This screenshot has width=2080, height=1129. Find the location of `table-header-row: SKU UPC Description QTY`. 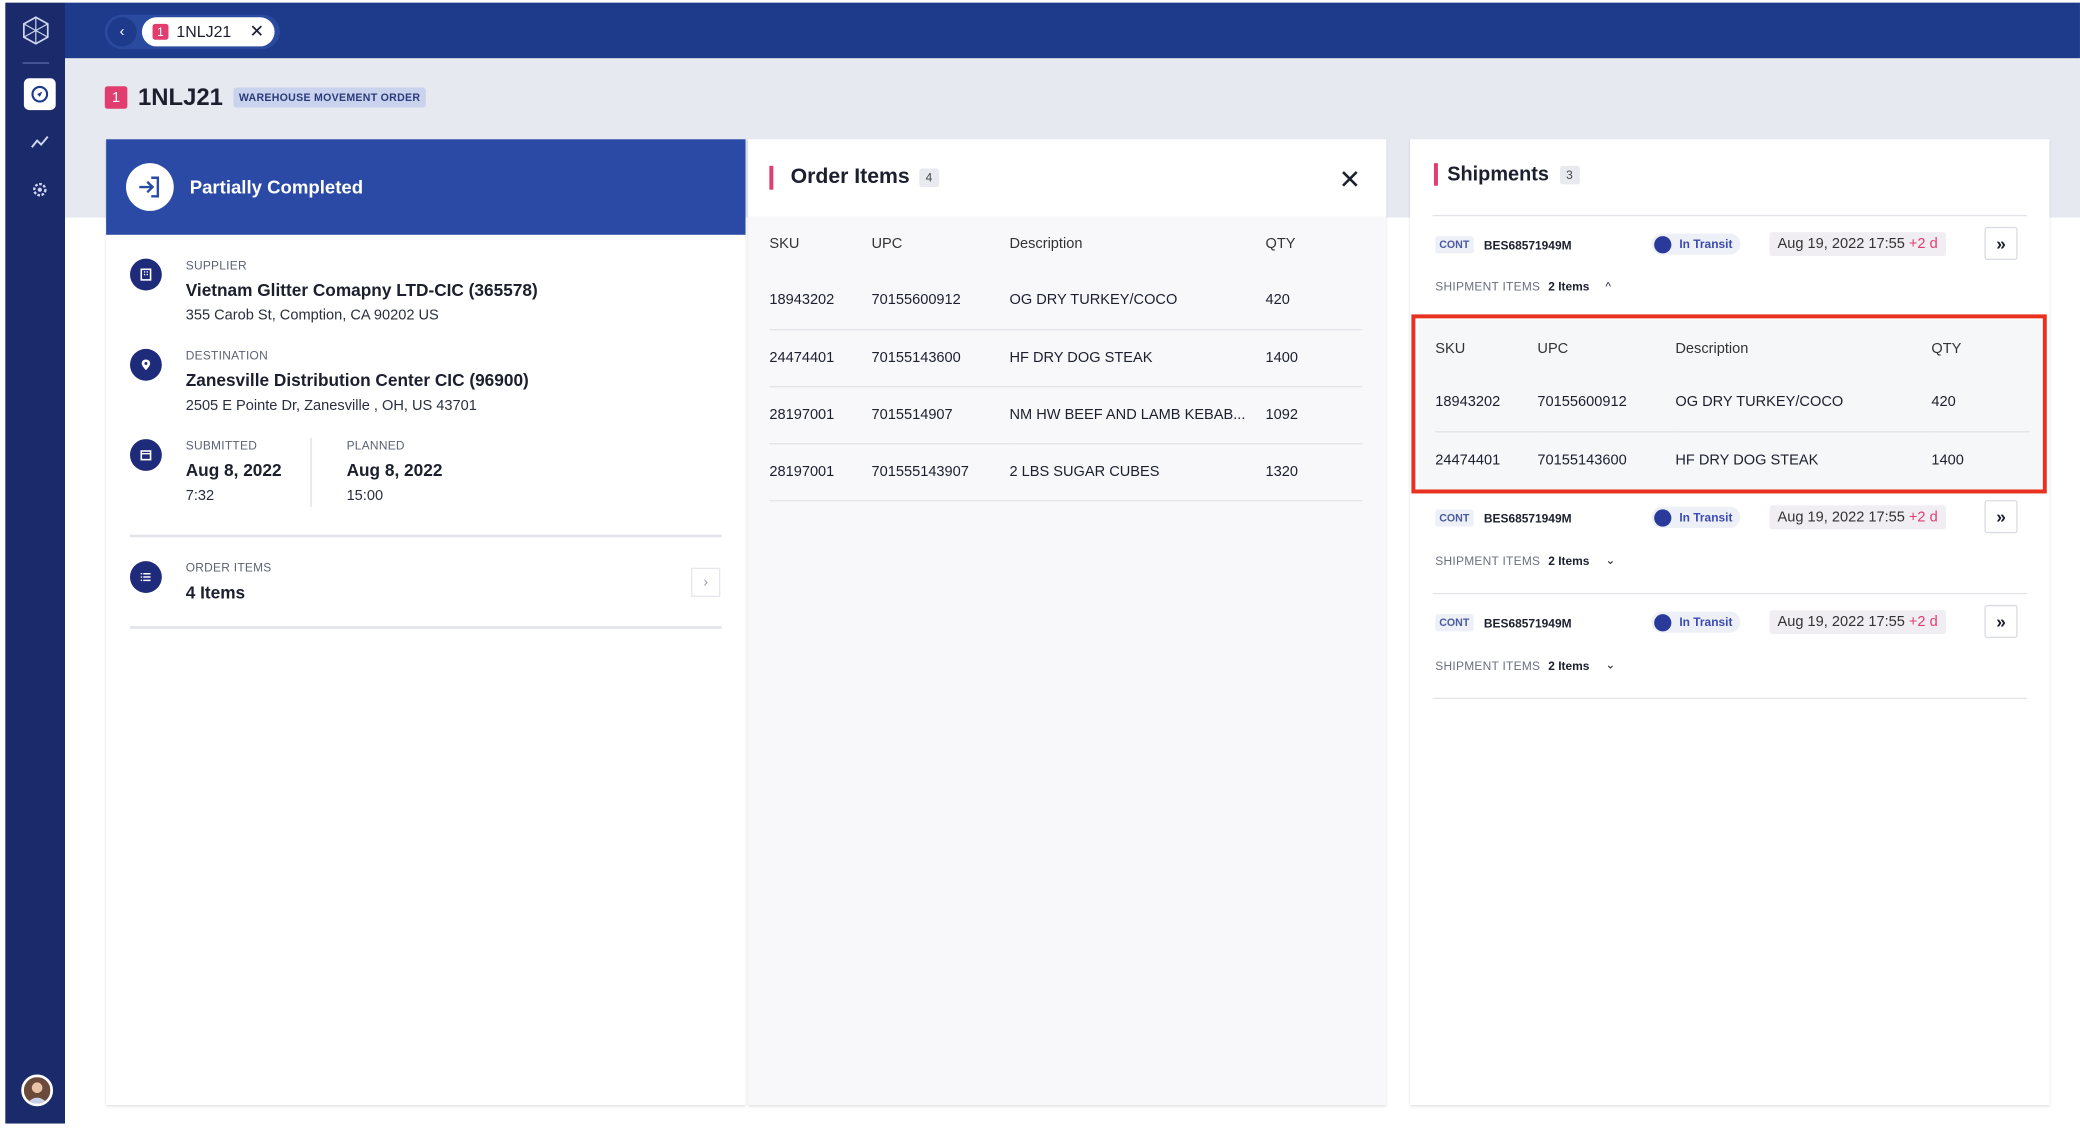

table-header-row: SKU UPC Description QTY is located at coordinates (1065, 244).